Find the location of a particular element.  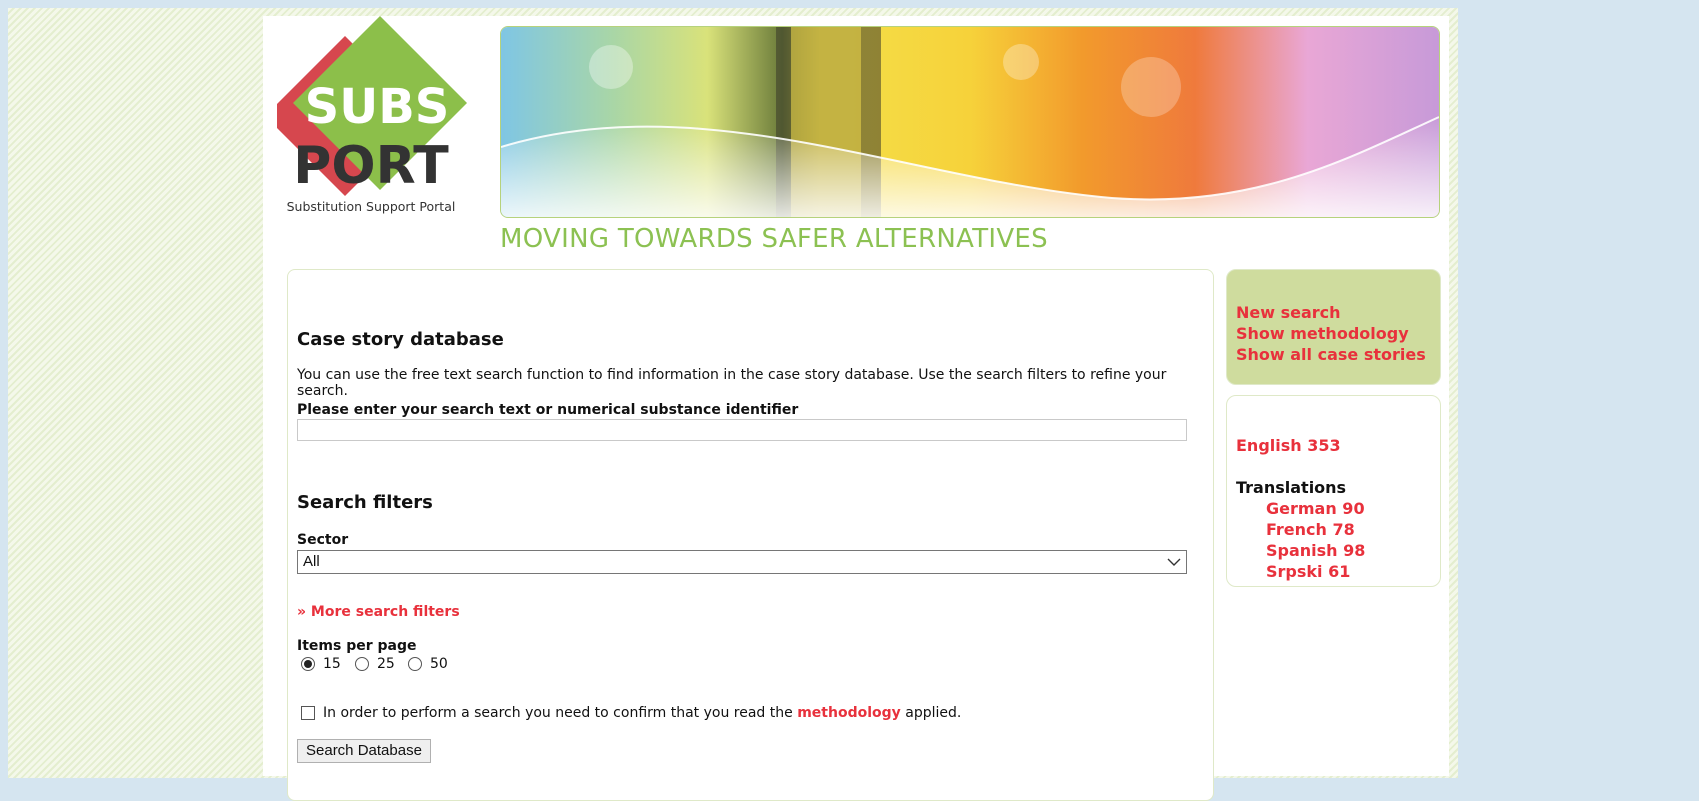

items-option-label: 25 is located at coordinates (386, 664).